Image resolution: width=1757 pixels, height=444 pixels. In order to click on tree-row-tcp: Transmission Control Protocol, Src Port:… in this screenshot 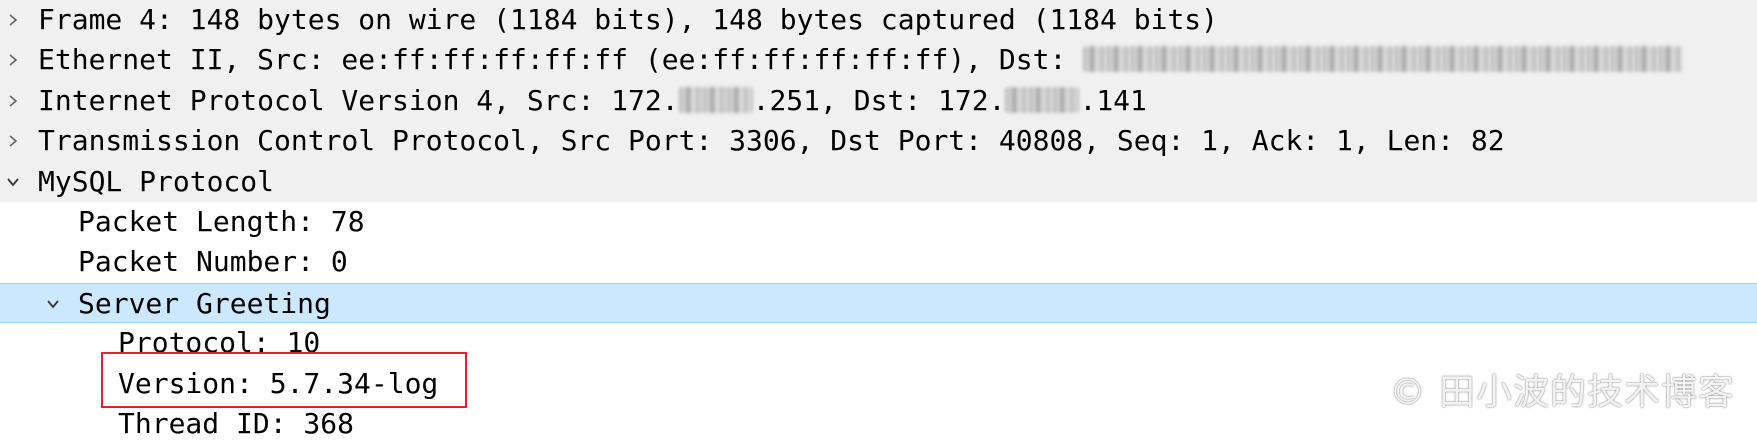, I will do `click(878, 141)`.